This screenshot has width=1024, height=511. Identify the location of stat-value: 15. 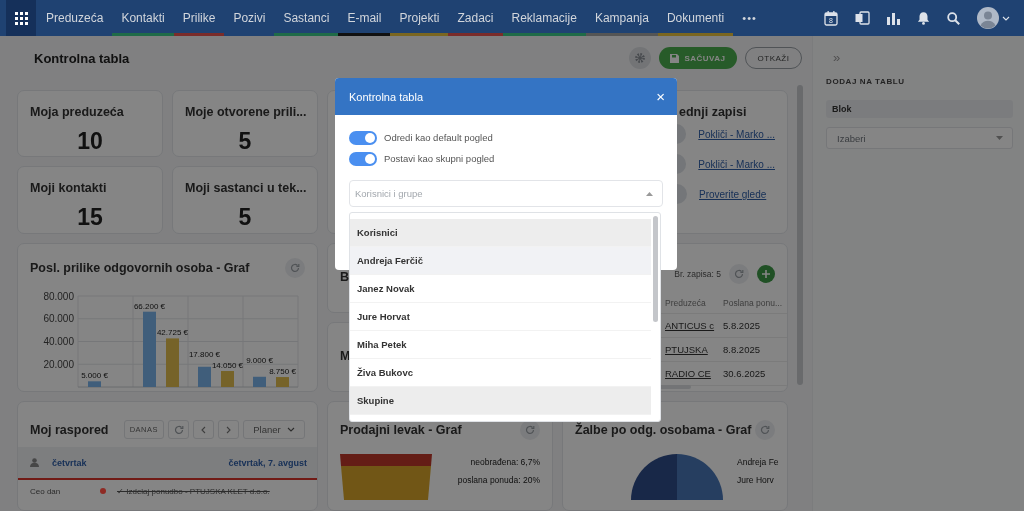
(90, 217).